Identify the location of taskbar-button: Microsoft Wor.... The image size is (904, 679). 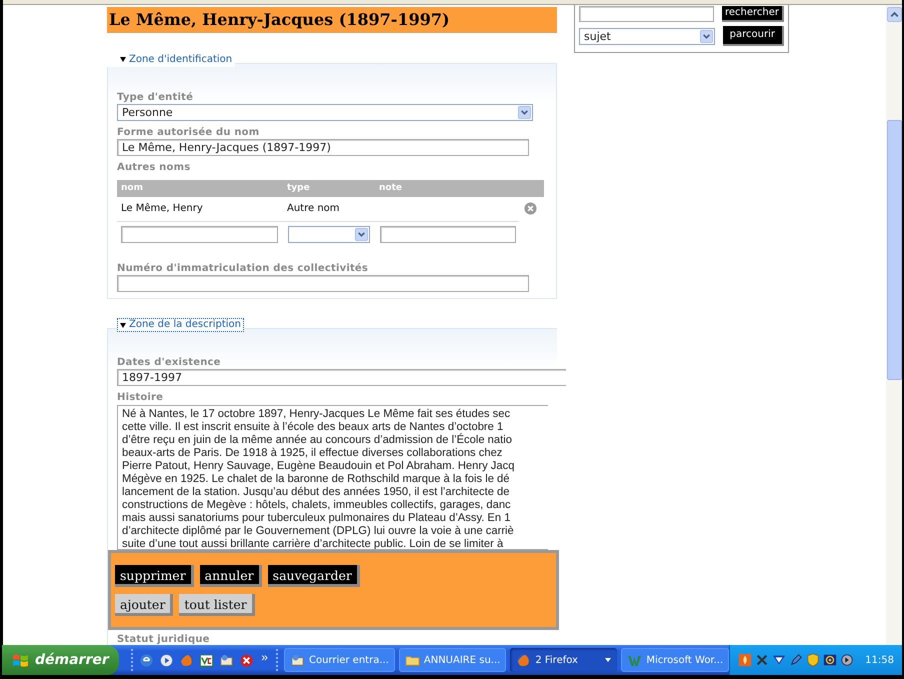
(675, 660).